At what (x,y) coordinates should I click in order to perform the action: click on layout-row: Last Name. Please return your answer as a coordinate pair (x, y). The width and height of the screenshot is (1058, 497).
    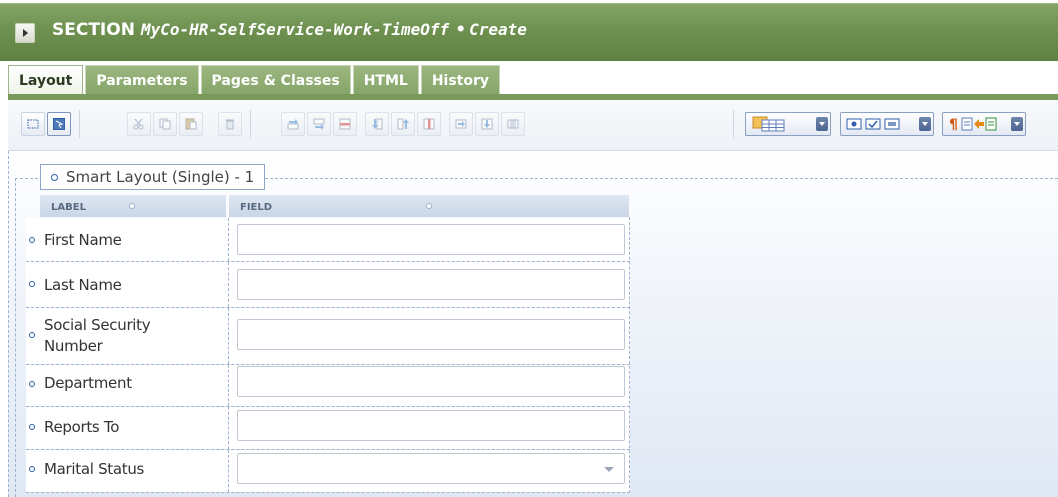
    Looking at the image, I should click on (328, 285).